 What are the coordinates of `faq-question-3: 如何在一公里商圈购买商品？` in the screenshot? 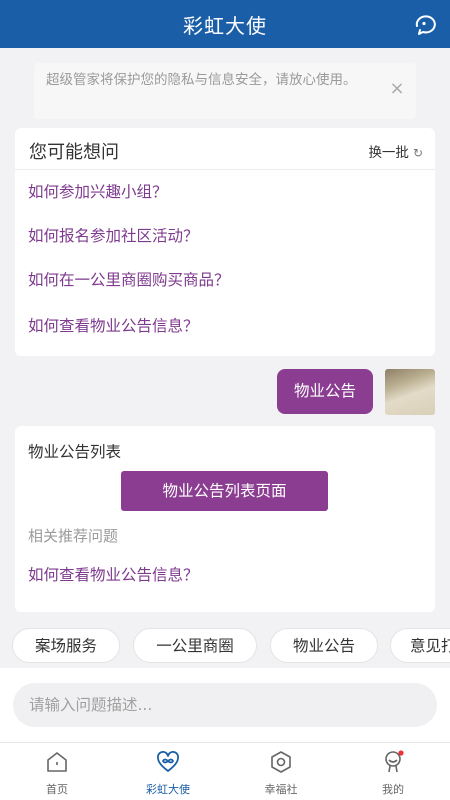 It's located at (129, 279).